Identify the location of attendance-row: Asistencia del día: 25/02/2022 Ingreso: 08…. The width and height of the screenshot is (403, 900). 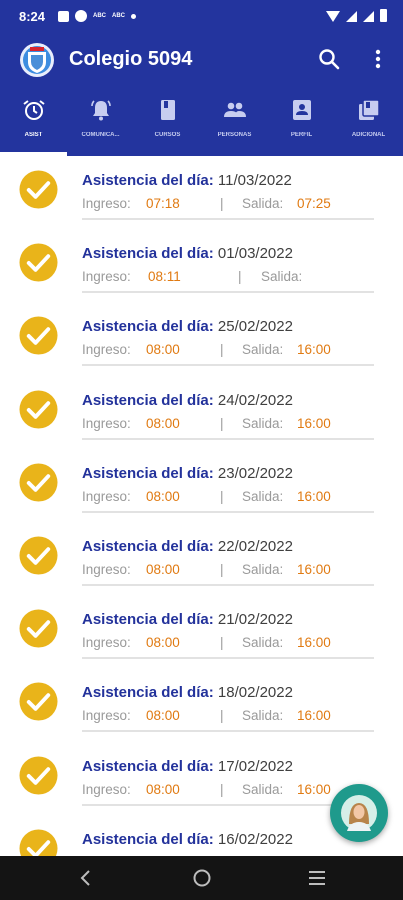
(201, 338).